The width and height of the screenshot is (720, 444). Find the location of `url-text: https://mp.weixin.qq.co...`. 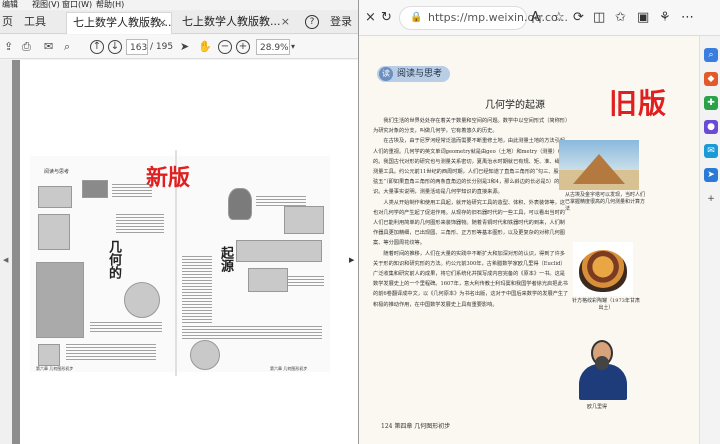

url-text: https://mp.weixin.qq.co... is located at coordinates (498, 17).